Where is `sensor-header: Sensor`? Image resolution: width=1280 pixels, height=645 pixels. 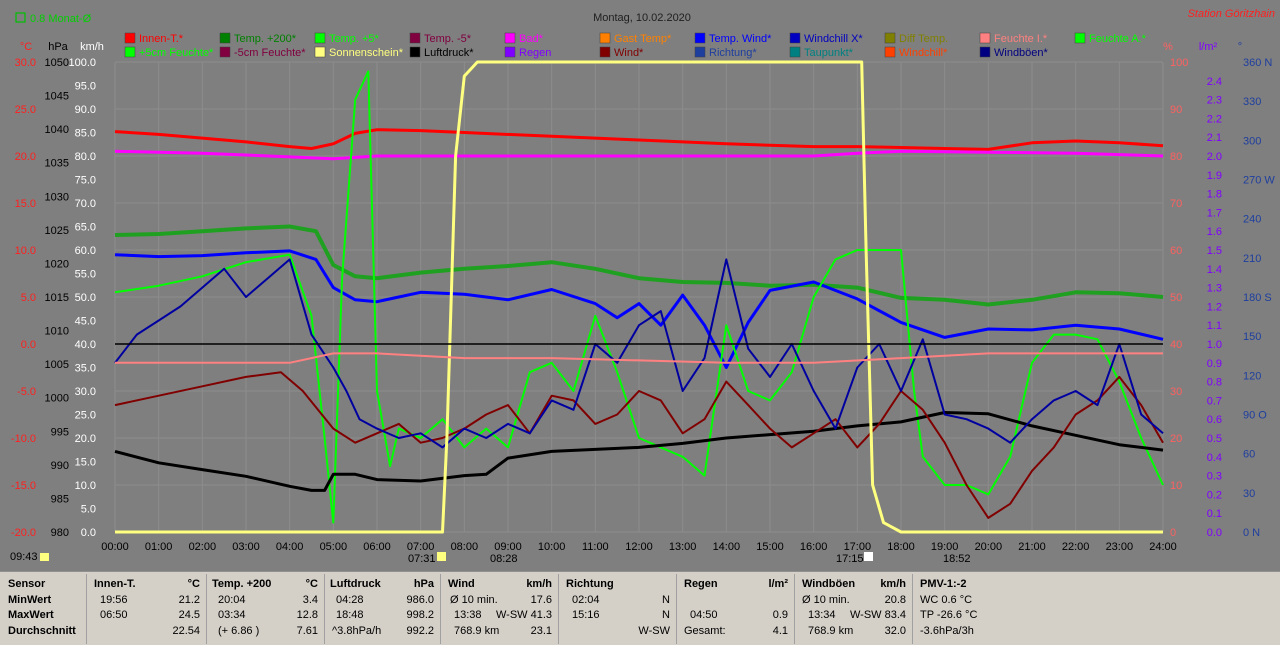
sensor-header: Sensor is located at coordinates (27, 584).